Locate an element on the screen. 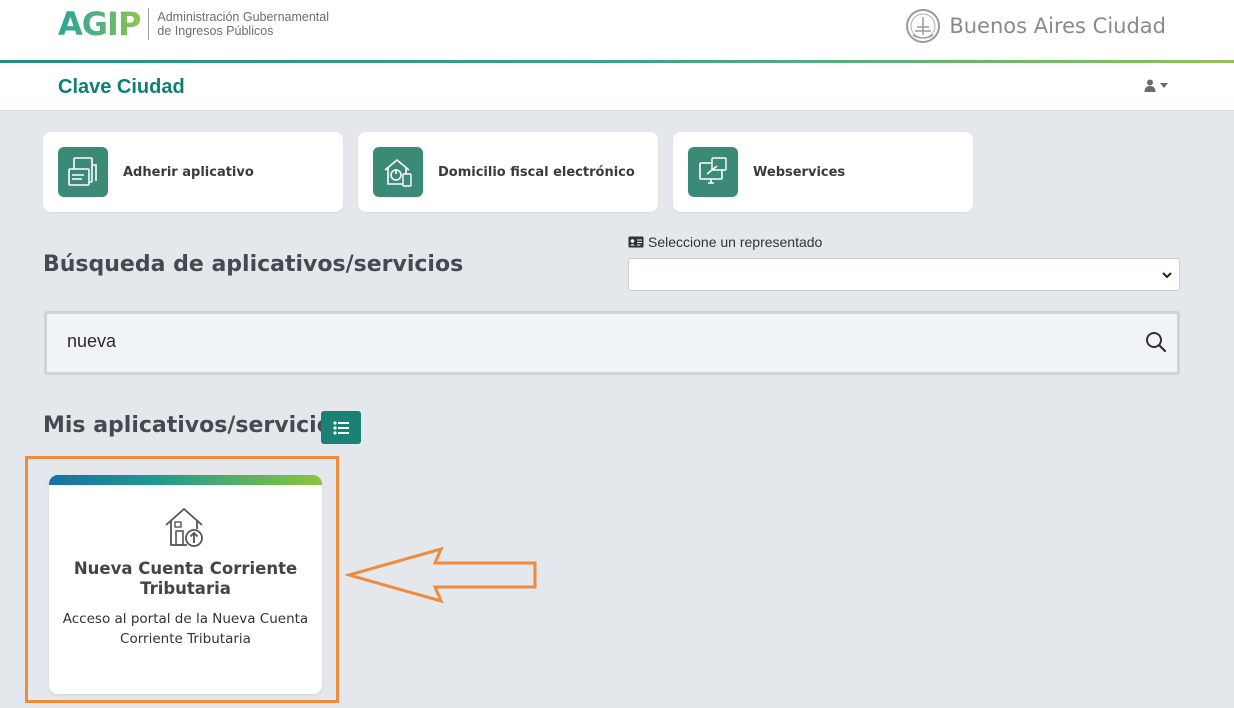  logo-divider is located at coordinates (149, 24).